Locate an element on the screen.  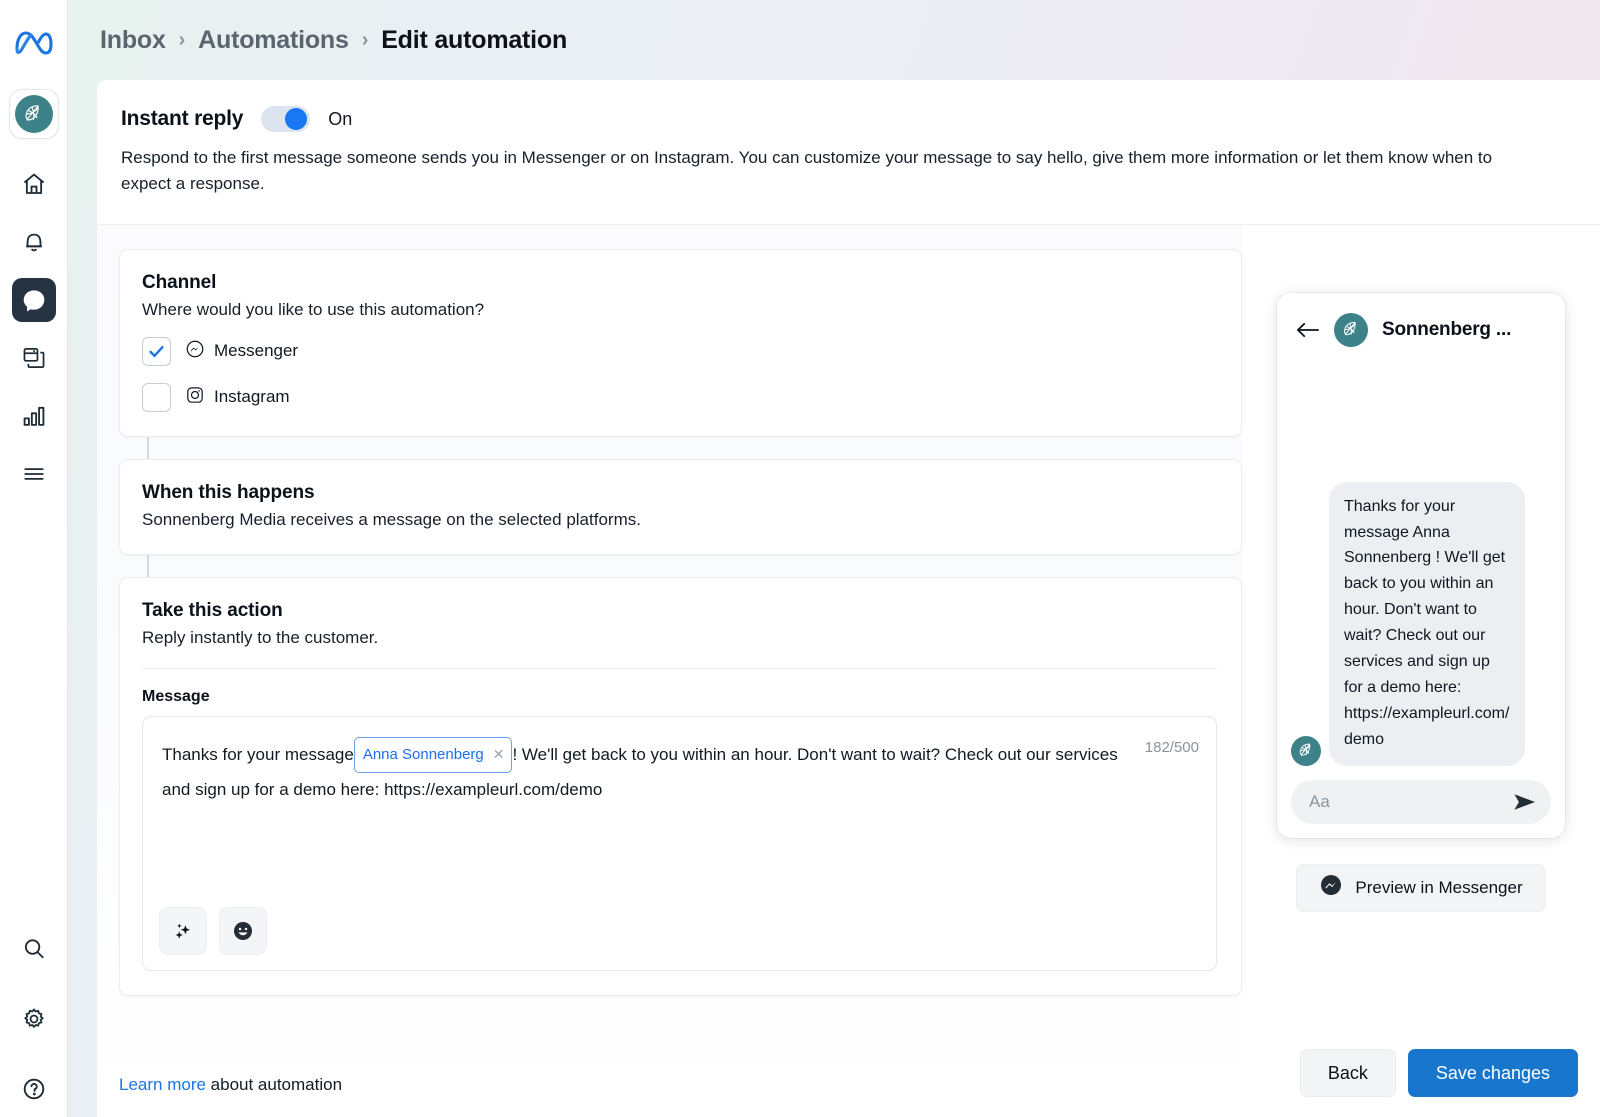
sidebar-item-menu is located at coordinates (34, 474).